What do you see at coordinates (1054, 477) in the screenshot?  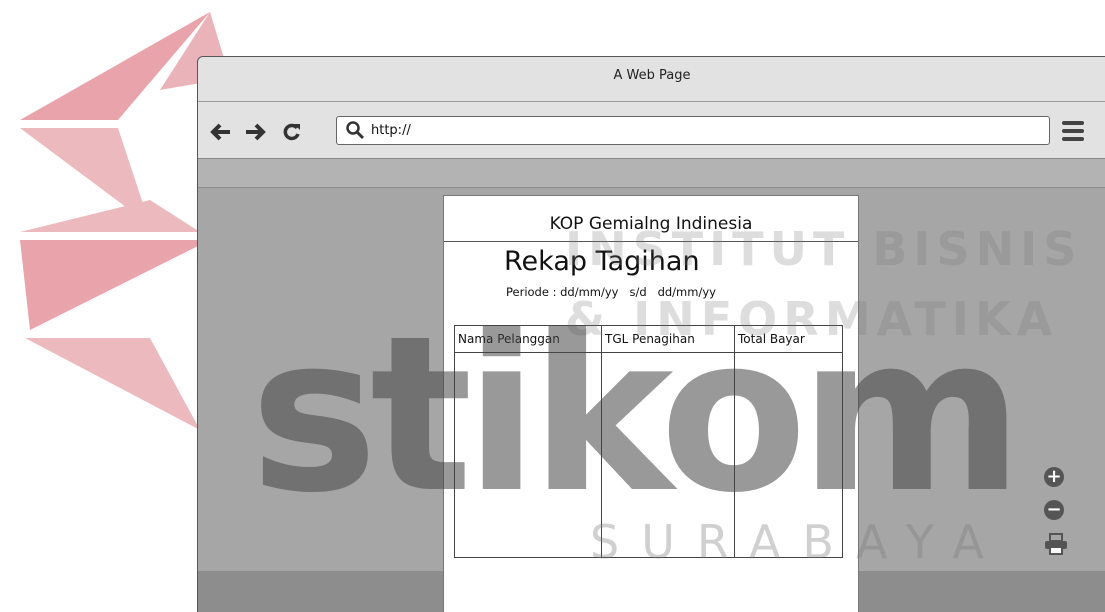 I see `zoom-in-icon: +` at bounding box center [1054, 477].